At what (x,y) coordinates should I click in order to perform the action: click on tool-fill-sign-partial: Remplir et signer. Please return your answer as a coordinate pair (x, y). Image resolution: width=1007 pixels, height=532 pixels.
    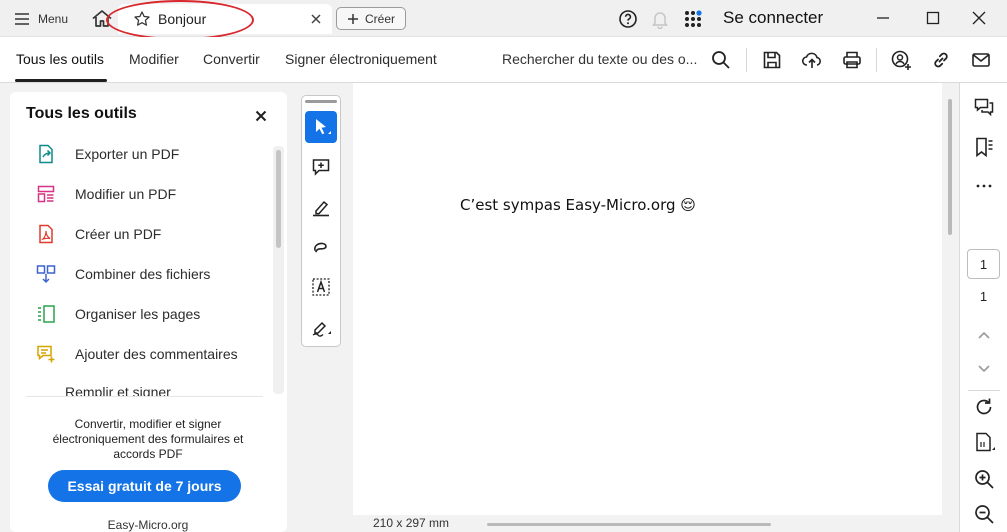
    Looking at the image, I should click on (144, 390).